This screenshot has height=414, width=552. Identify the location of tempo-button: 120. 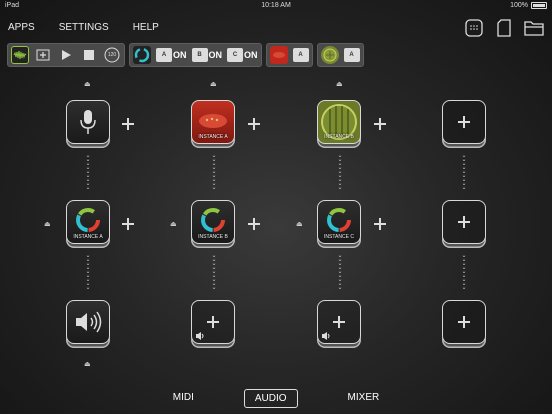
(112, 55).